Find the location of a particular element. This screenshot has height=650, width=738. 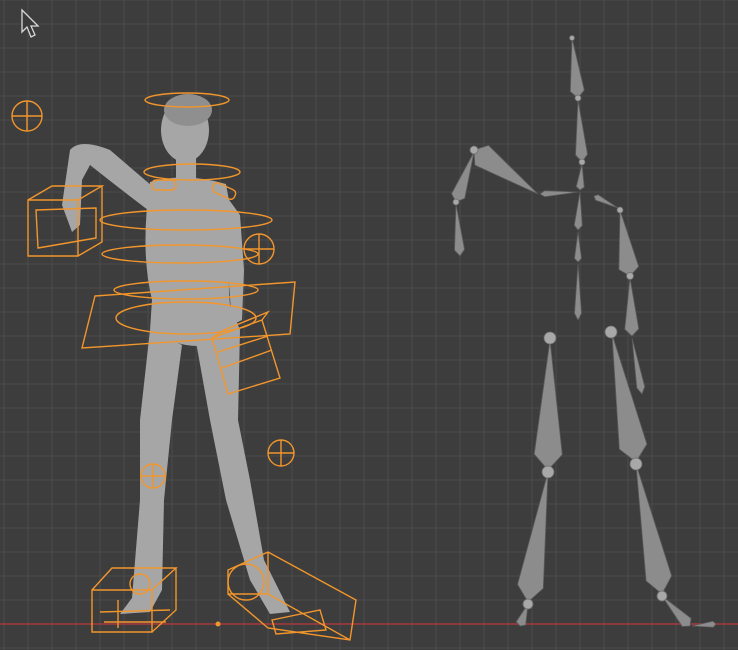

mesh-right-arm is located at coordinates (107, 188).